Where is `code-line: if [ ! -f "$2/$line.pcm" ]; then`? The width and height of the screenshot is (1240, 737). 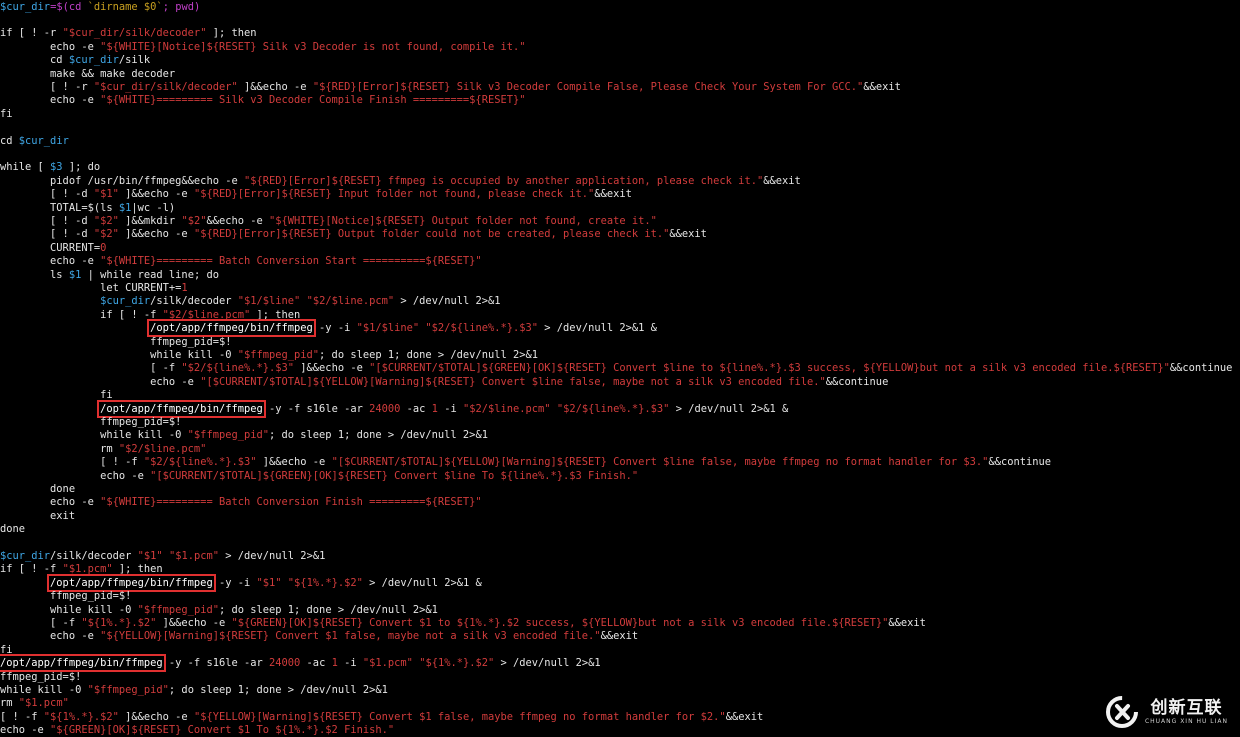
code-line: if [ ! -f "$2/$line.pcm" ]; then is located at coordinates (150, 315).